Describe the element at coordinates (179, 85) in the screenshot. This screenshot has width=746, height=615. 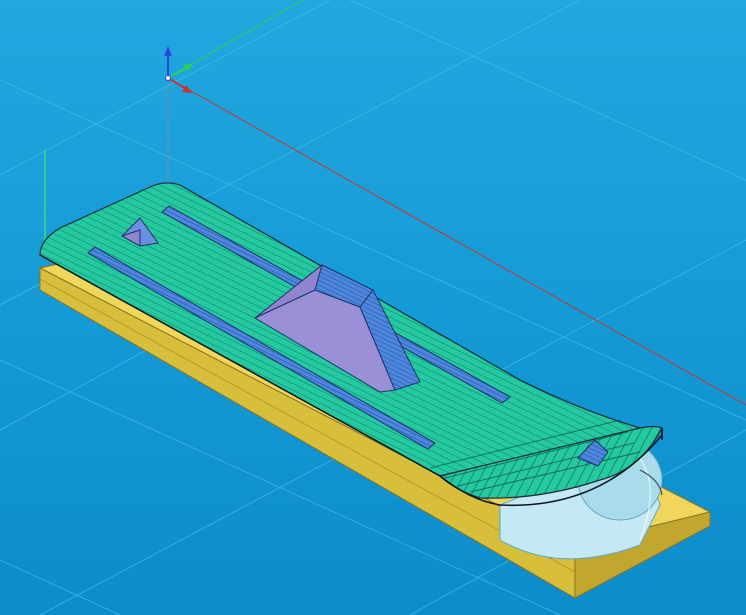
I see `x-axis-arrow-icon` at that location.